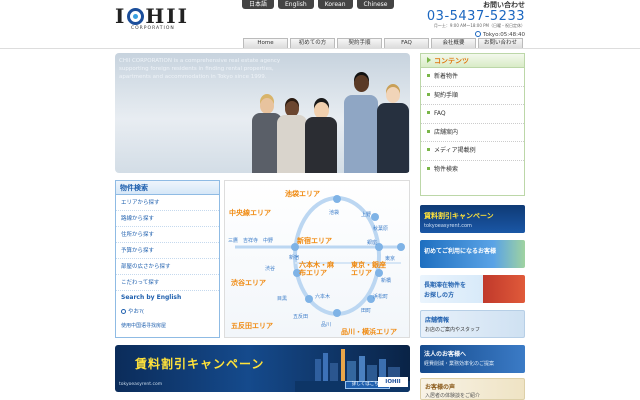  Describe the element at coordinates (440, 387) in the screenshot. I see `customer-voice-title: お客様の声` at that location.